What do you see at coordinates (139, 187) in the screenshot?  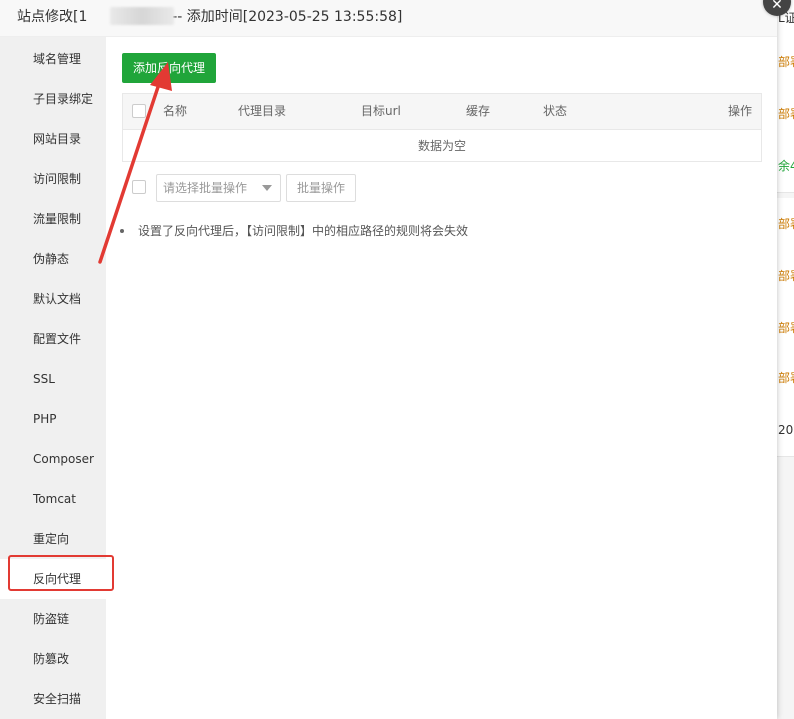 I see `batch-select-checkbox` at bounding box center [139, 187].